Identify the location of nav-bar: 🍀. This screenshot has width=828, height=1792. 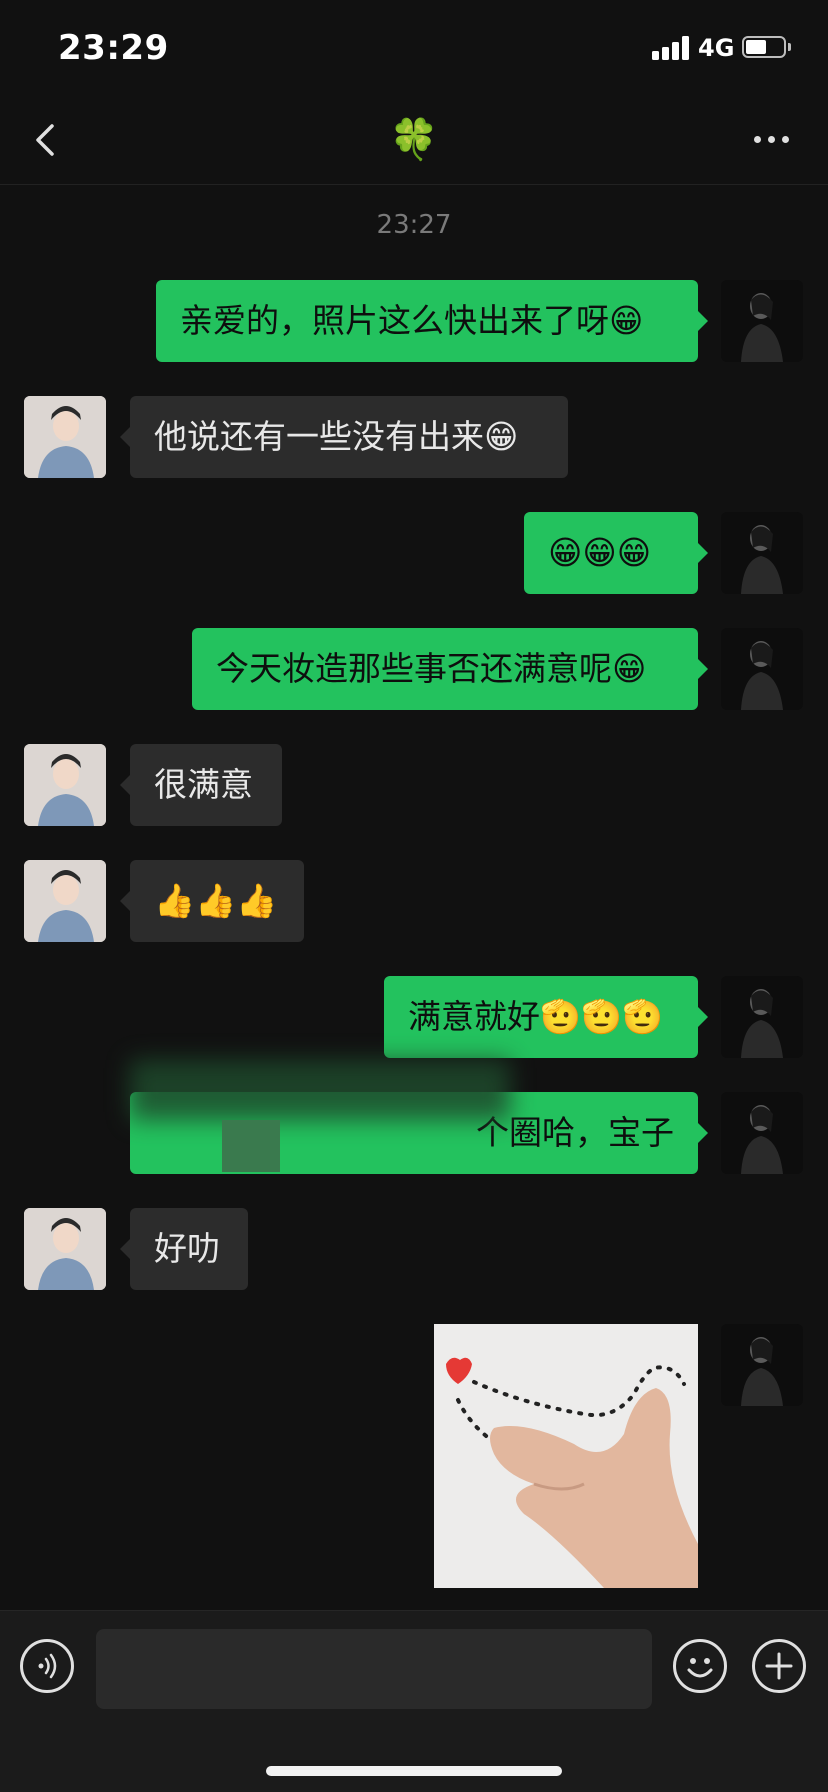
(414, 140).